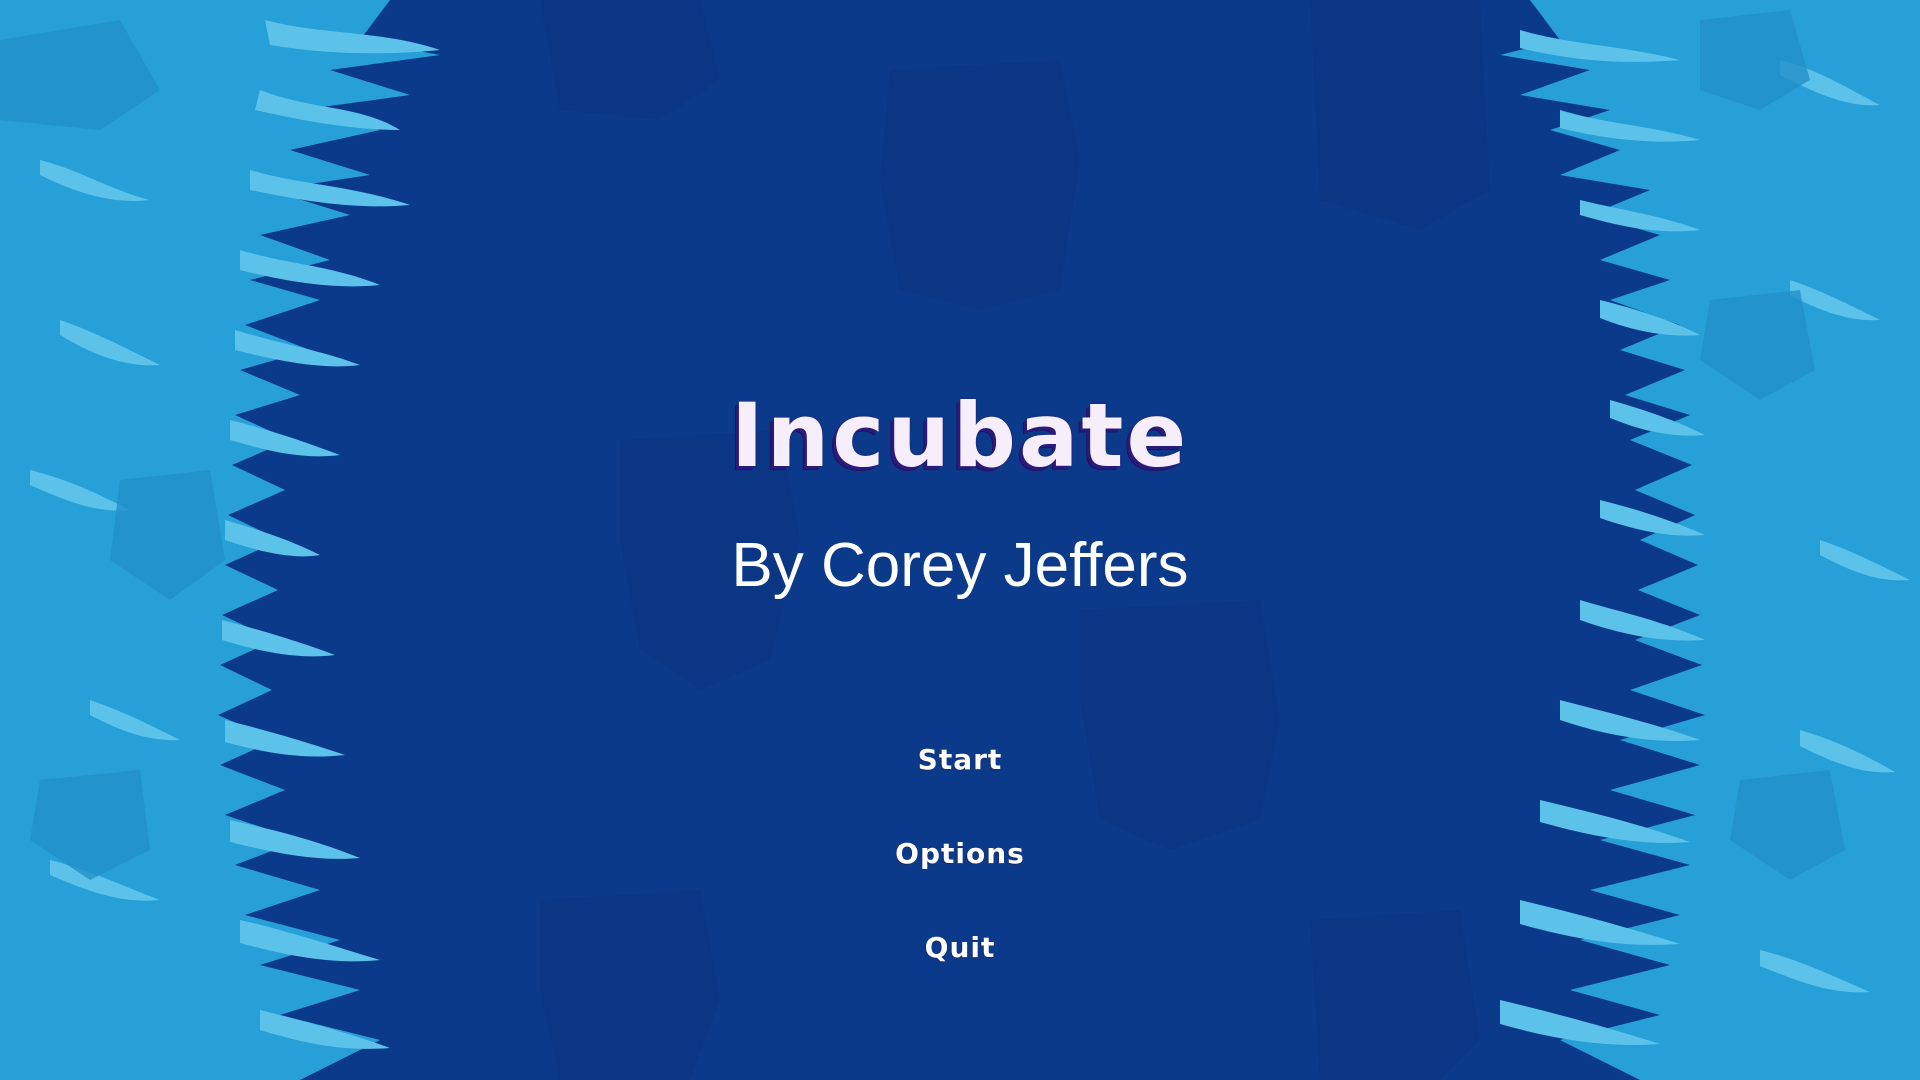  Describe the element at coordinates (960, 760) in the screenshot. I see `start-button: Start` at that location.